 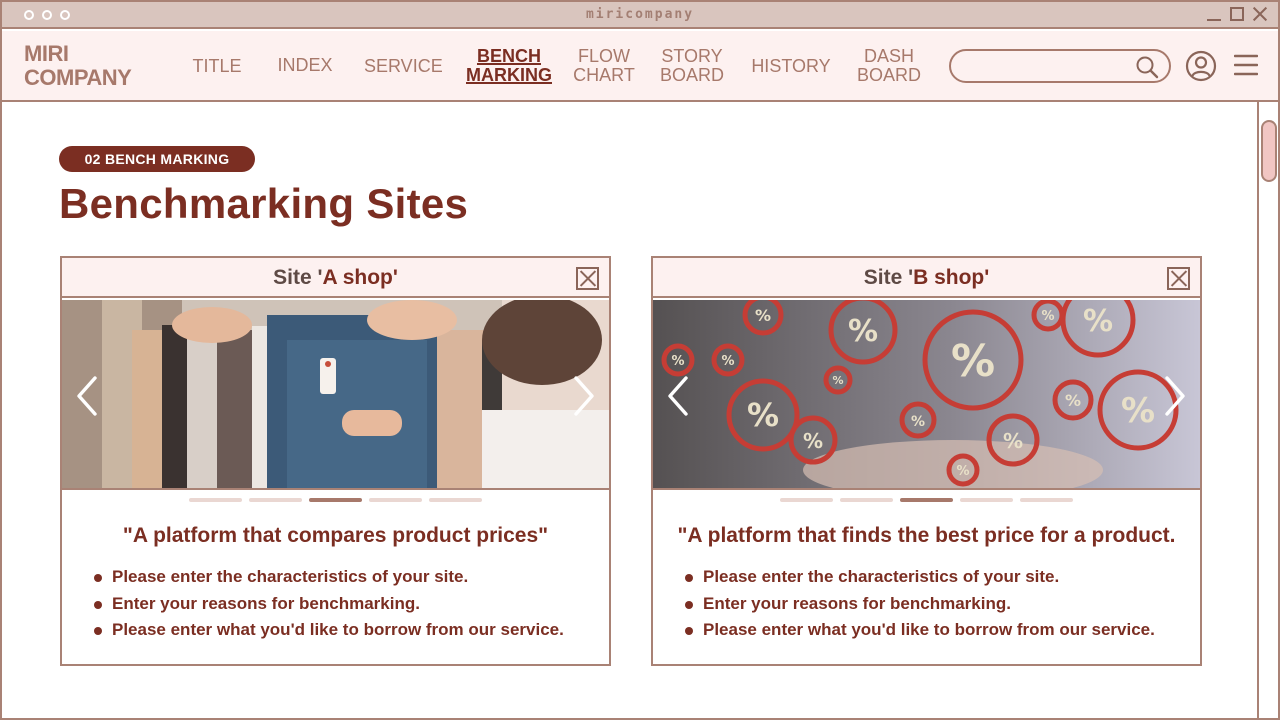 I want to click on nav-item-title: TITLE, so click(x=217, y=66).